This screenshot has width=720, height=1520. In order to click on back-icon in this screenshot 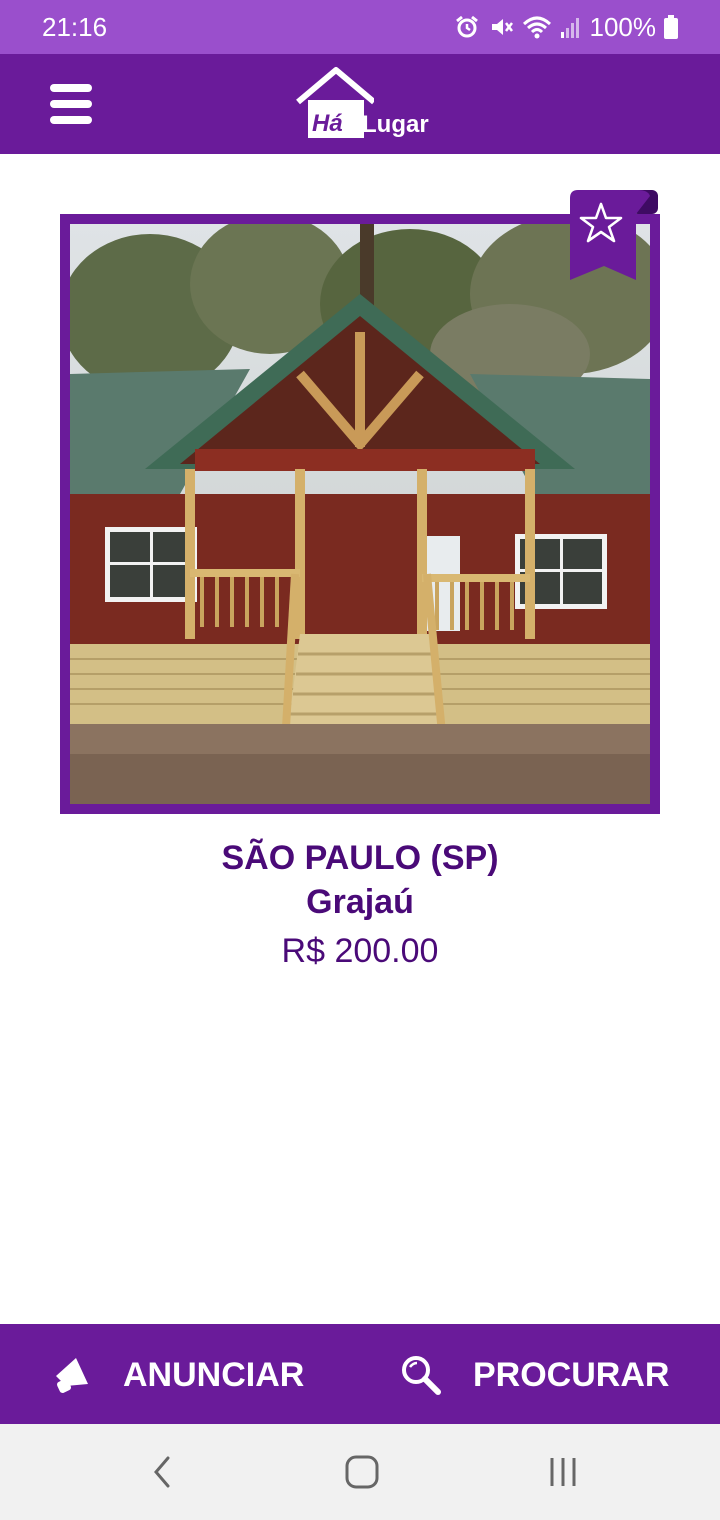, I will do `click(162, 1472)`.